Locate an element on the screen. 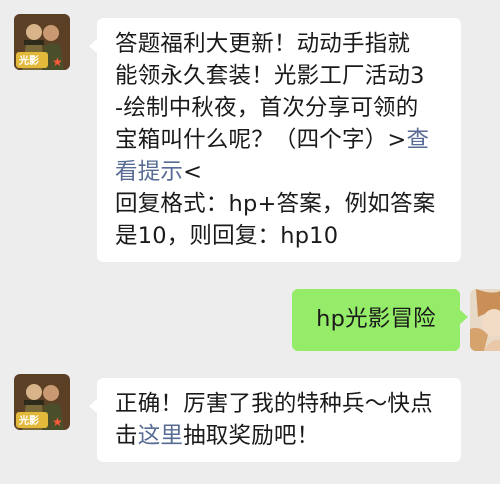  user-avatar is located at coordinates (485, 320).